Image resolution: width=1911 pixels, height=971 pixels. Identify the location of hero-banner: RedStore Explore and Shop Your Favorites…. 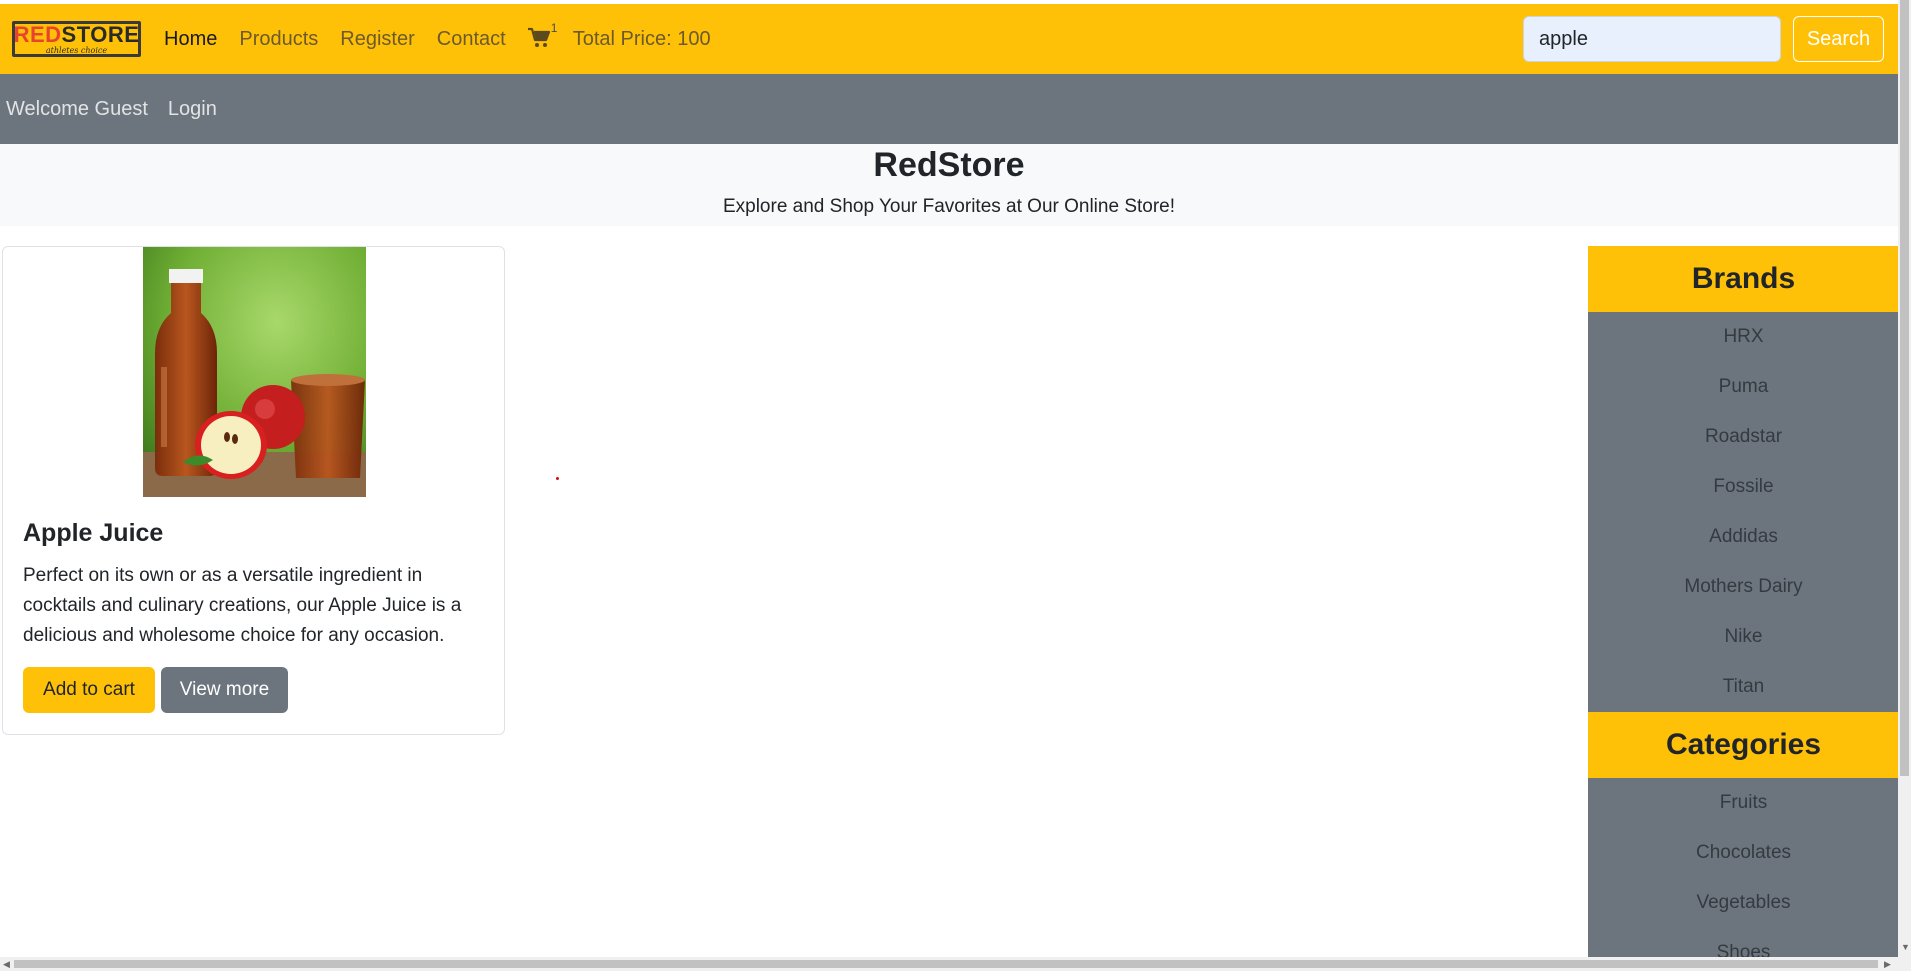
(949, 185).